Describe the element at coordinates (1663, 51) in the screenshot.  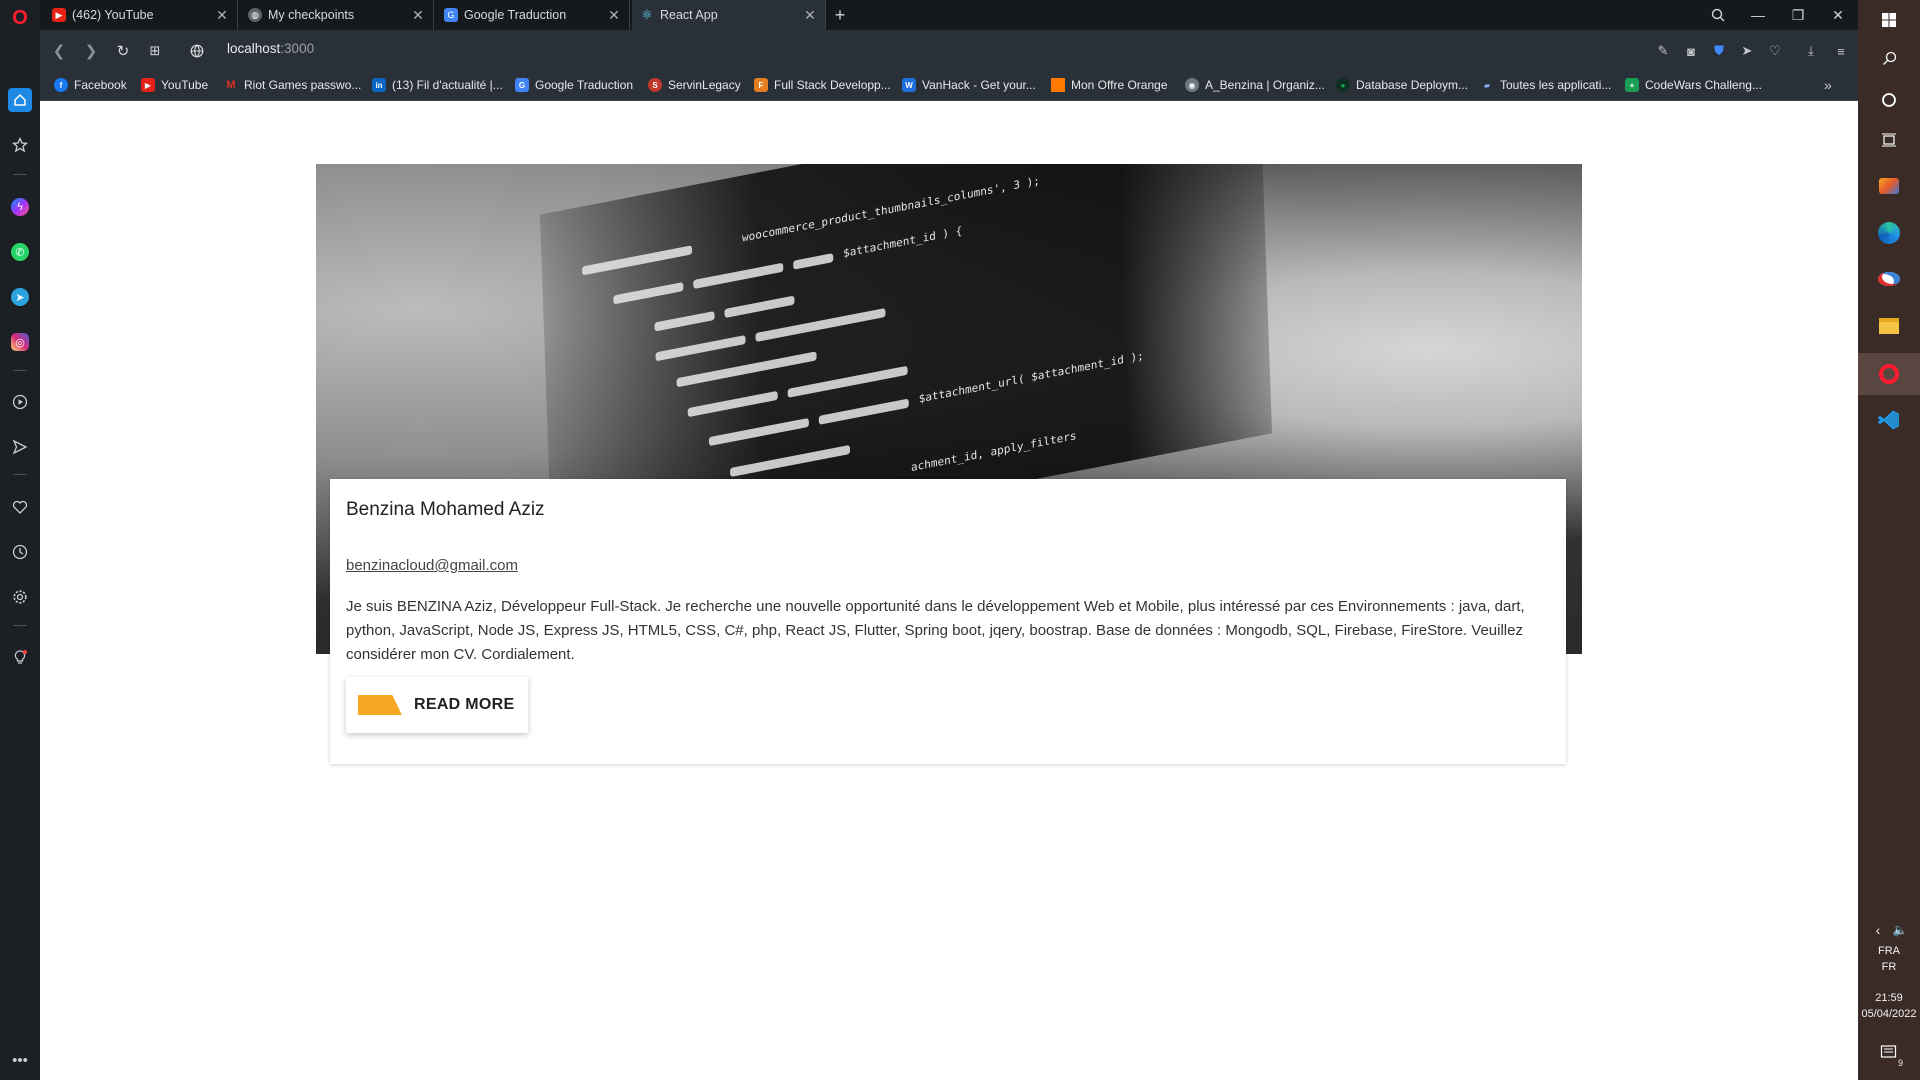
I see `edit-page-icon: ✎` at that location.